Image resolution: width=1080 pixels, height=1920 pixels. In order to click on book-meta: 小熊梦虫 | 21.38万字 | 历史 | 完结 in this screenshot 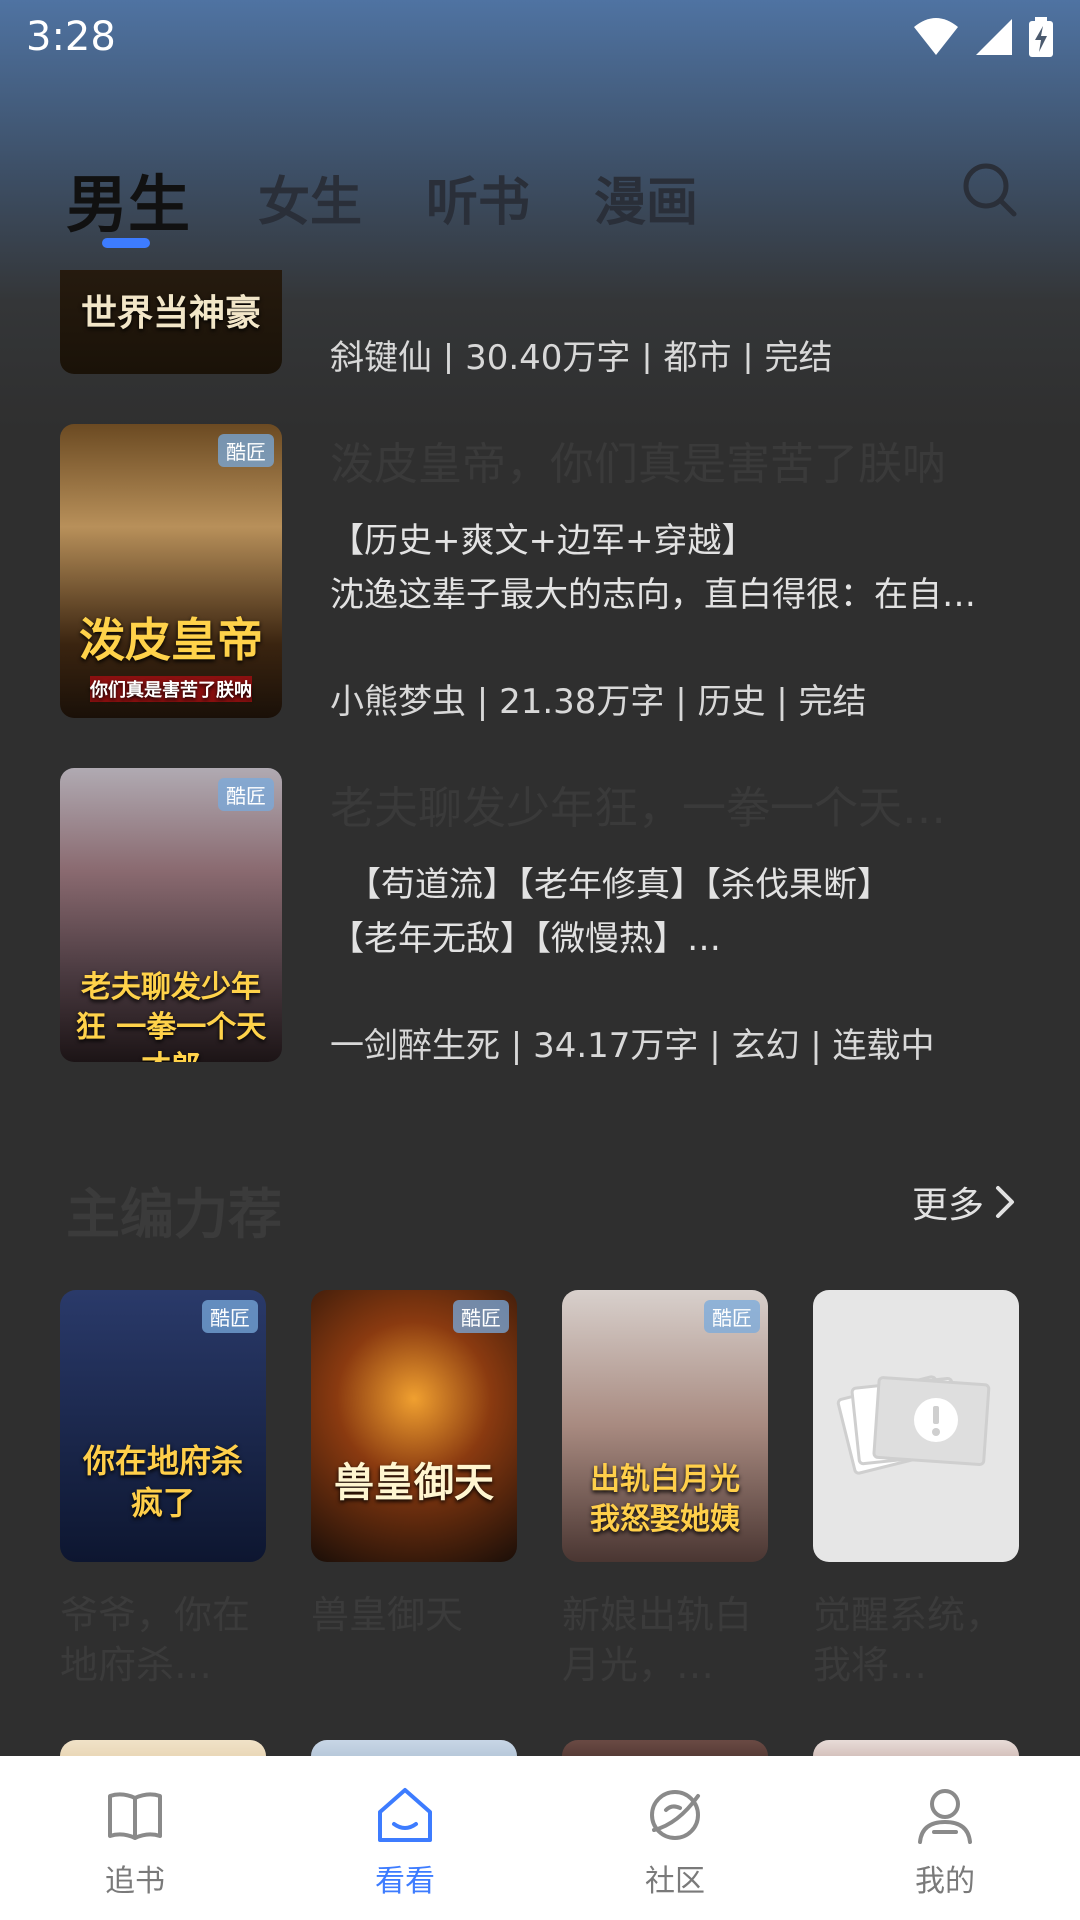, I will do `click(598, 702)`.